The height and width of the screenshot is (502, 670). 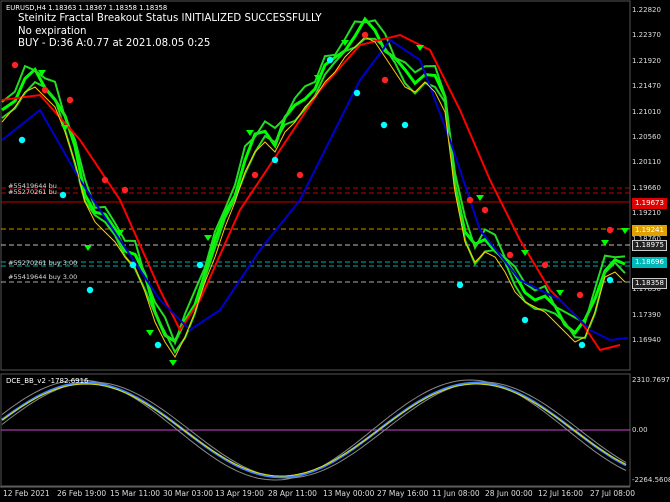 What do you see at coordinates (646, 314) in the screenshot?
I see `y-tick: 1.17390` at bounding box center [646, 314].